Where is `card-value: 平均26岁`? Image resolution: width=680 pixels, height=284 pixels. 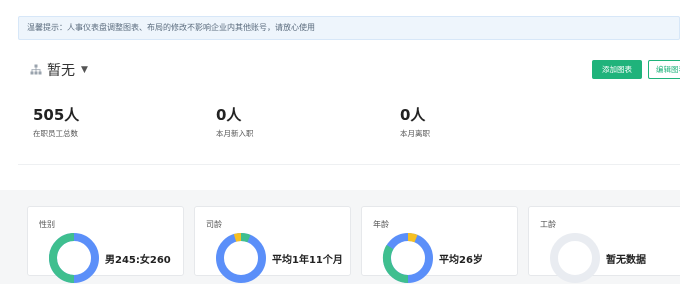
card-value: 平均26岁 is located at coordinates (461, 260).